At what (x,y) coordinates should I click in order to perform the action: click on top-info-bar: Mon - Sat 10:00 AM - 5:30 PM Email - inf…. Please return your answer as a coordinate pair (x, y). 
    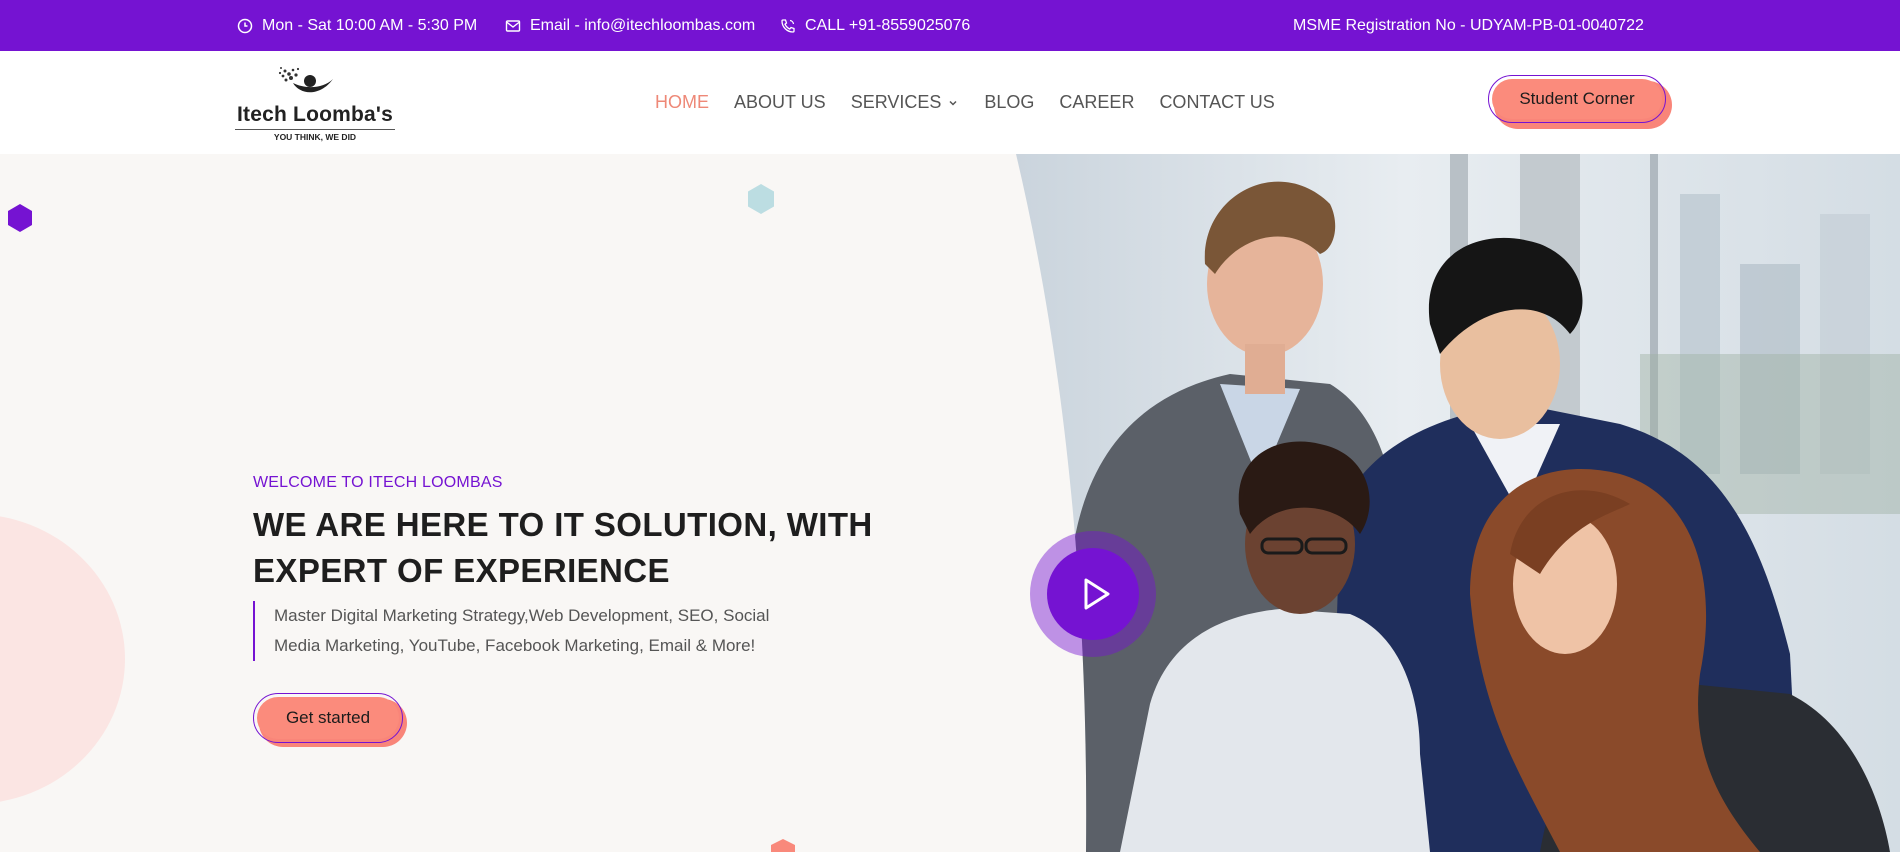
    Looking at the image, I should click on (950, 25).